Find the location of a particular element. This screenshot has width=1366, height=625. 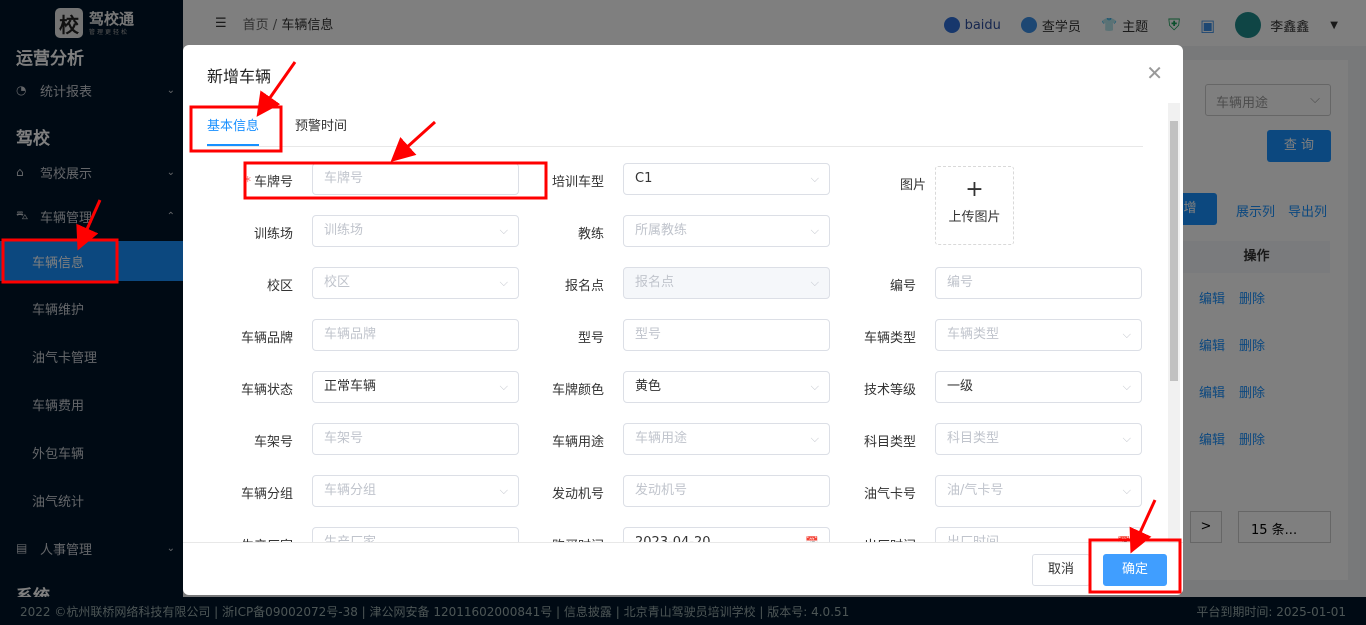

field-label-text: 技术等级 is located at coordinates (889, 390).